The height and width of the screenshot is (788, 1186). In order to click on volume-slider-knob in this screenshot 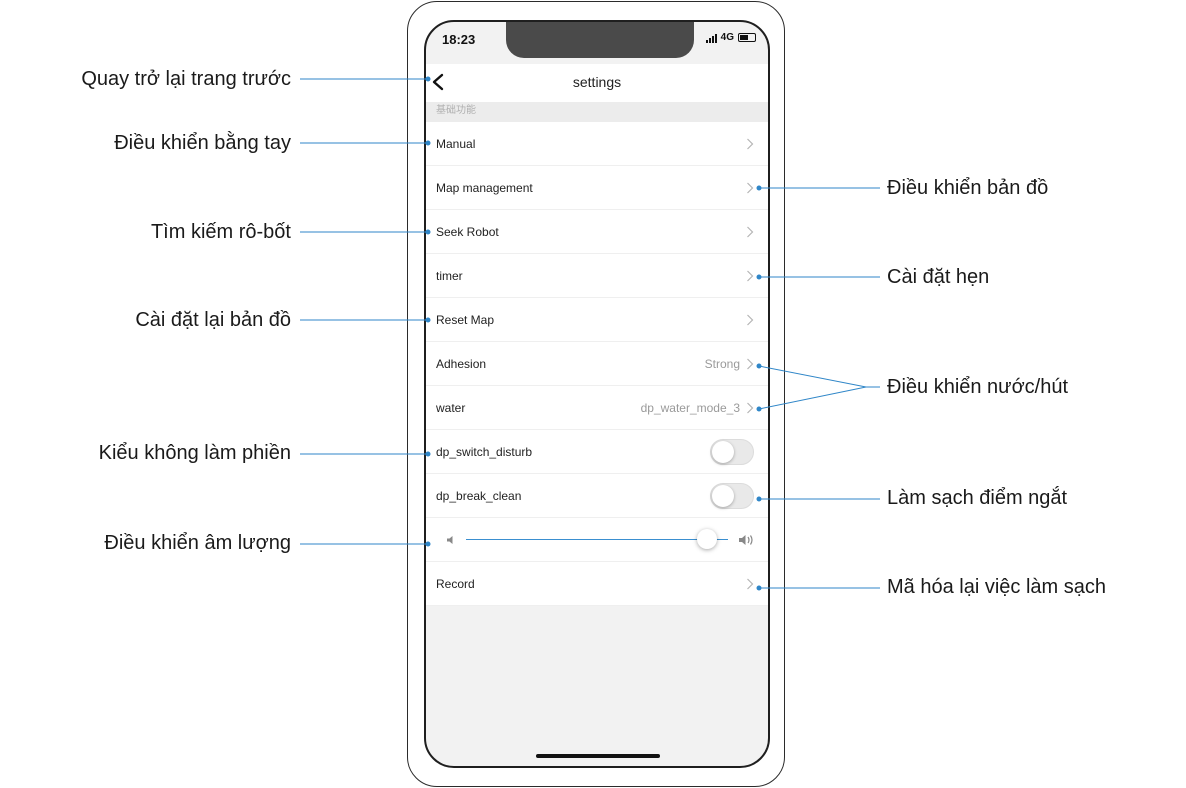, I will do `click(707, 539)`.